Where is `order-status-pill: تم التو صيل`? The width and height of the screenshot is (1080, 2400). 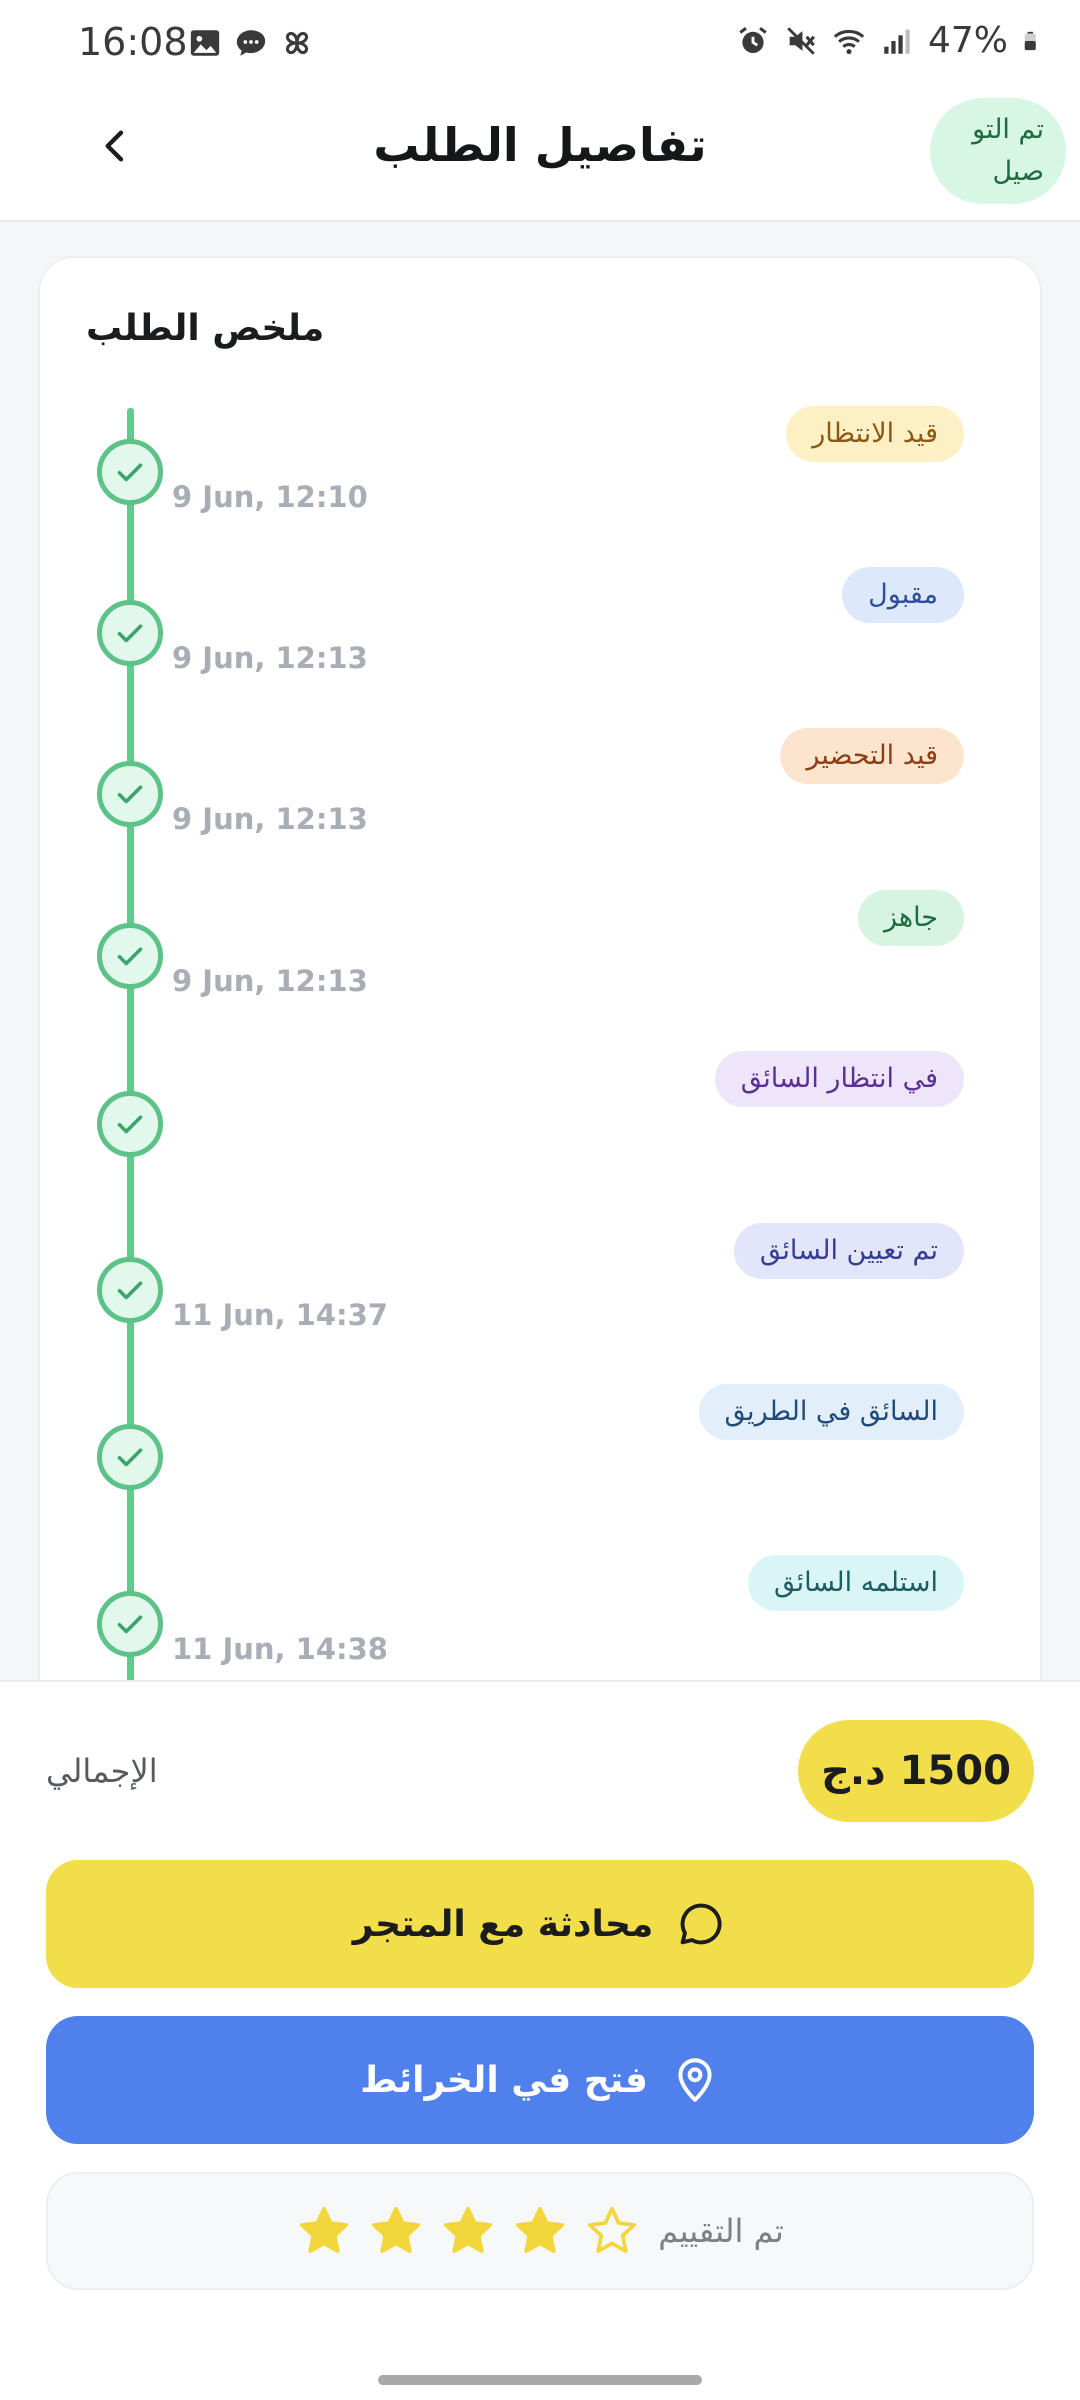
order-status-pill: تم التو صيل is located at coordinates (998, 151).